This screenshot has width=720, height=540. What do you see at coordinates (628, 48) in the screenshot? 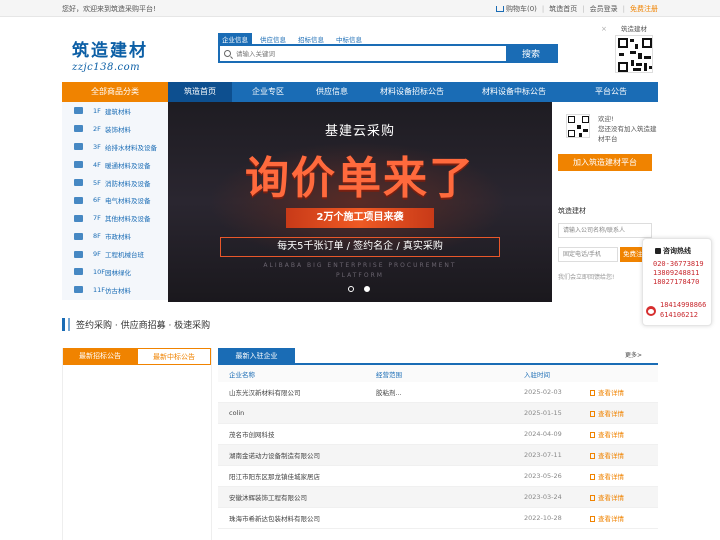
I see `qr-code-top: × 筑造建材` at bounding box center [628, 48].